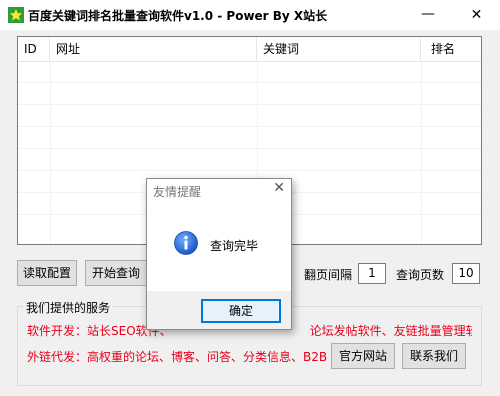  I want to click on close-button: ✕, so click(476, 15).